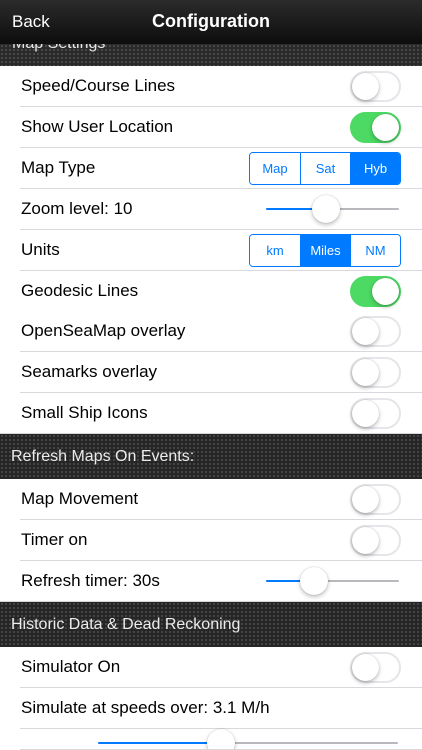 The width and height of the screenshot is (422, 750). I want to click on row-speed-course-lines: Speed/Course Lines, so click(211, 86).